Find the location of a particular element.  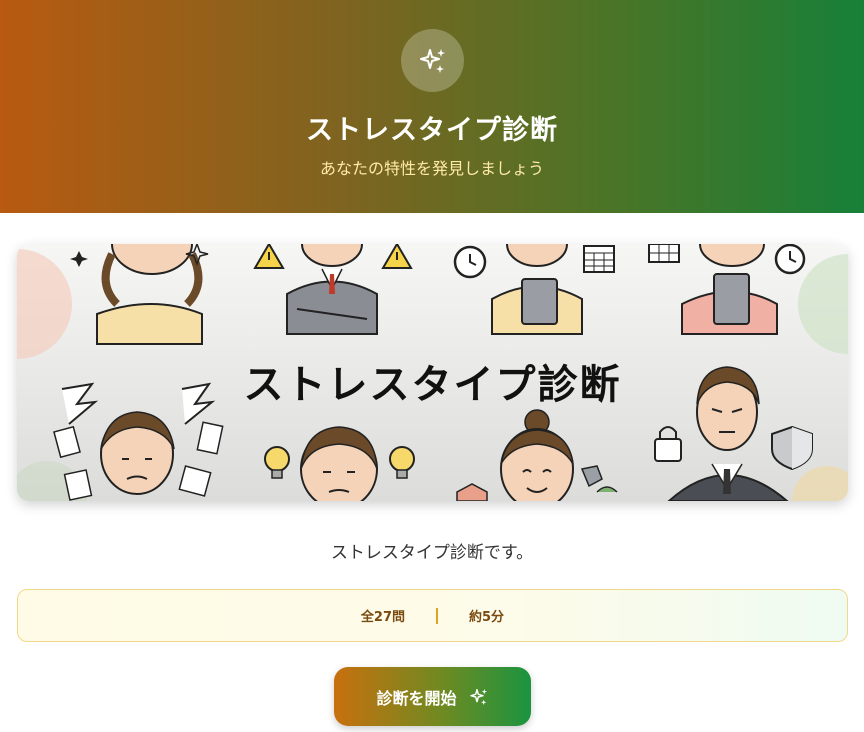

lock-icon is located at coordinates (668, 444).